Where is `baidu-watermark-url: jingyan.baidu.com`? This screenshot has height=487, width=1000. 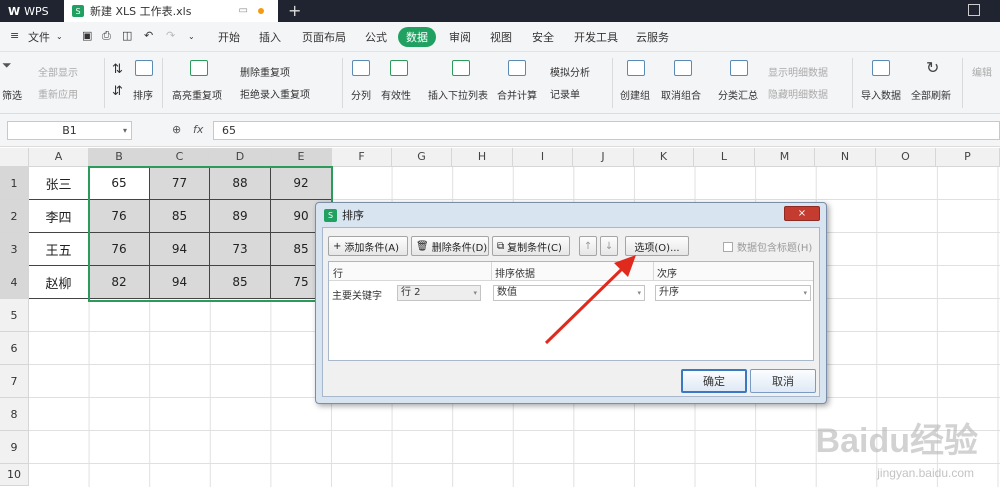
baidu-watermark-url: jingyan.baidu.com is located at coordinates (925, 473).